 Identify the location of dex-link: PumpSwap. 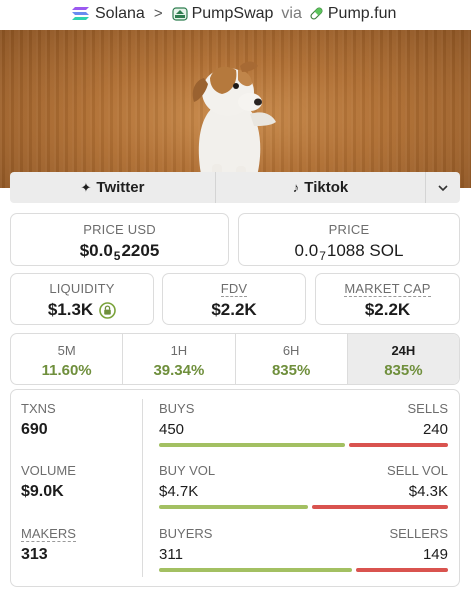
(222, 13).